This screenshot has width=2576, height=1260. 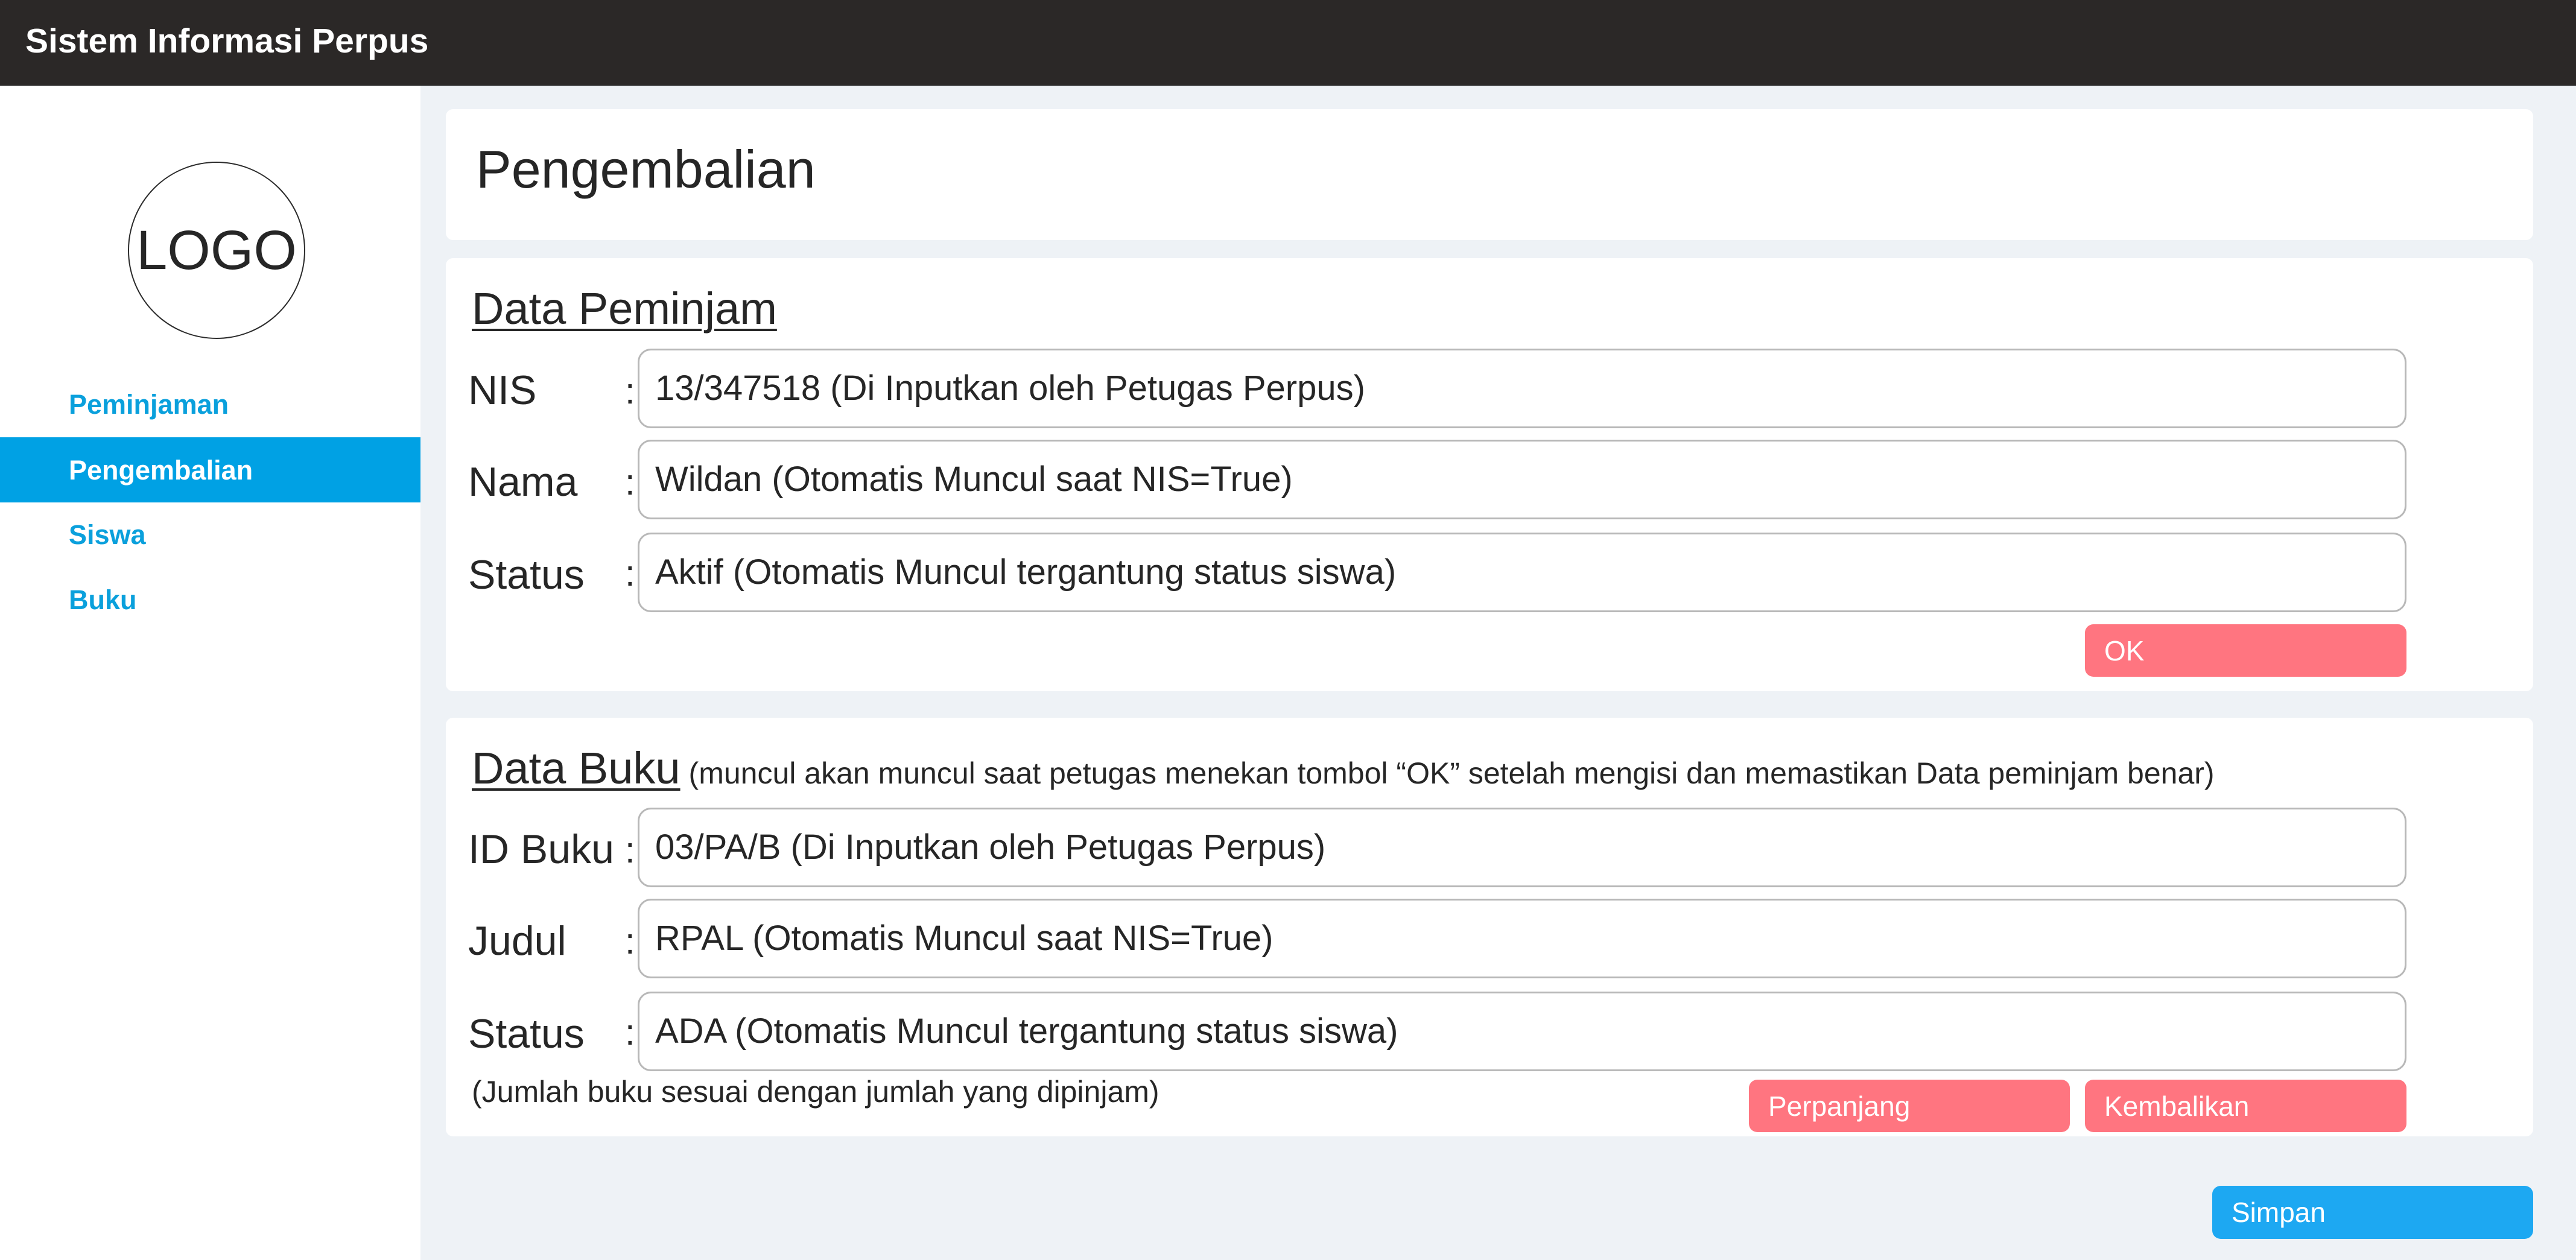 I want to click on sidebar-item-label: Siswa, so click(x=107, y=535).